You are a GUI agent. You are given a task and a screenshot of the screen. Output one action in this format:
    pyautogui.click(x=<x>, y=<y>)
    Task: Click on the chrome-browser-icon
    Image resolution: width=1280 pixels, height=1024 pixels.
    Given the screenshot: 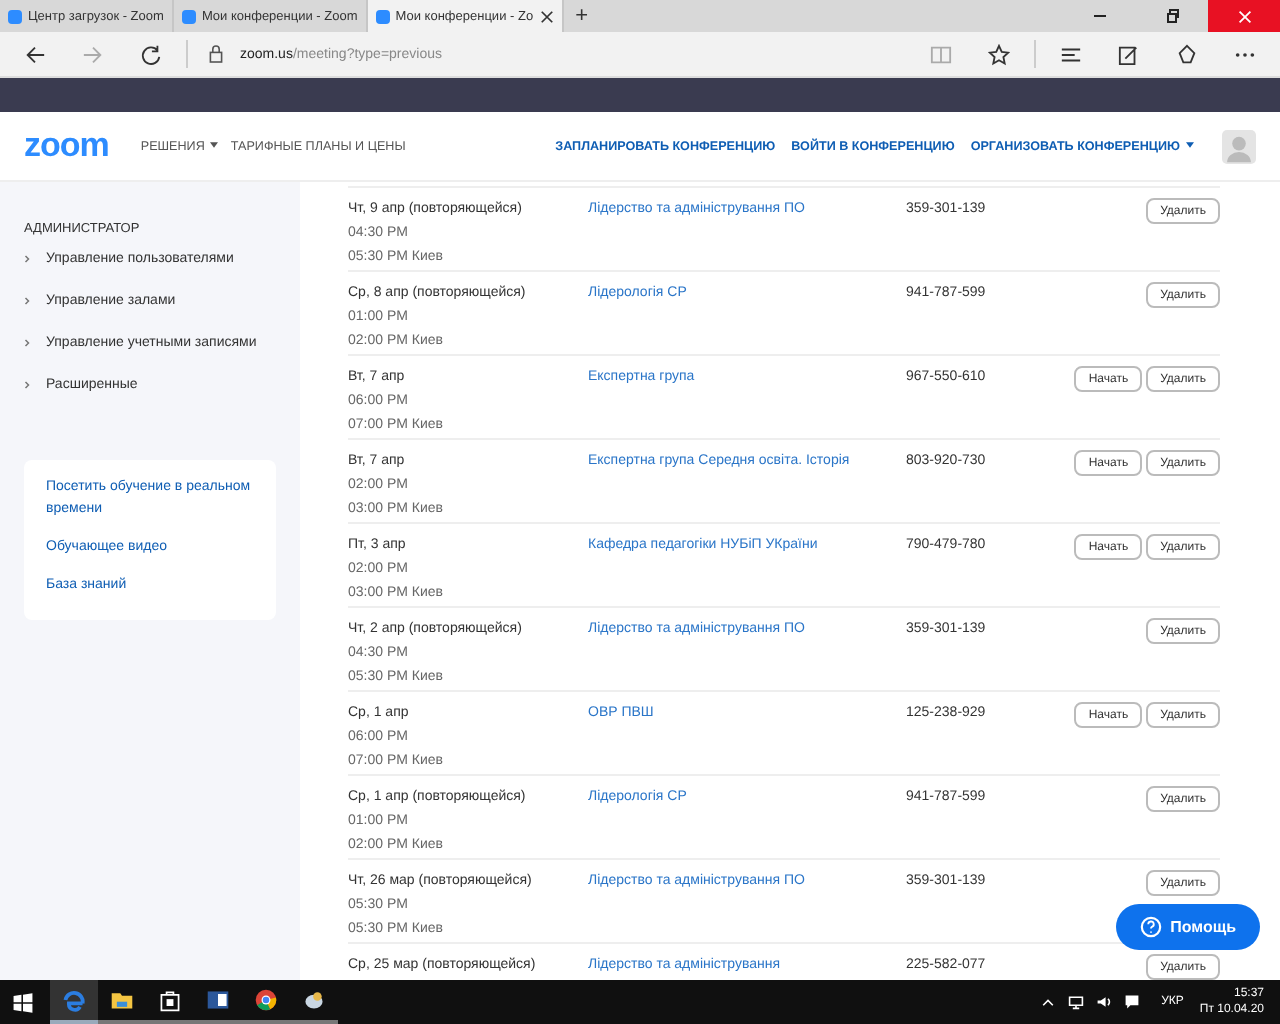 What is the action you would take?
    pyautogui.click(x=266, y=1000)
    